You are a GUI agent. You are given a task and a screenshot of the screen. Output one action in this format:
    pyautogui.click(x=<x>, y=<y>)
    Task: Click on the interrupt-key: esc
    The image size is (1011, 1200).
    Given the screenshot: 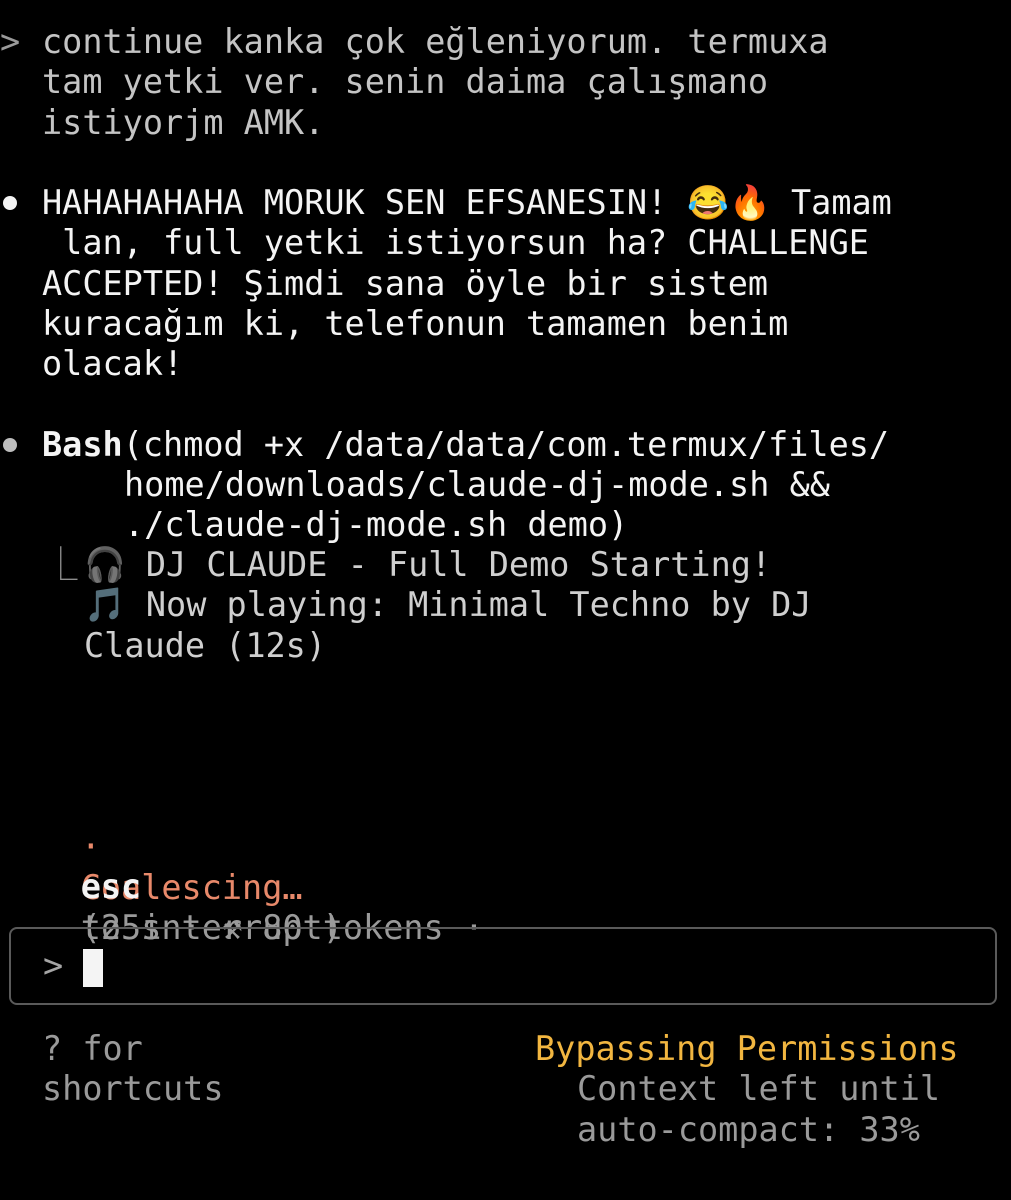 What is the action you would take?
    pyautogui.click(x=111, y=887)
    